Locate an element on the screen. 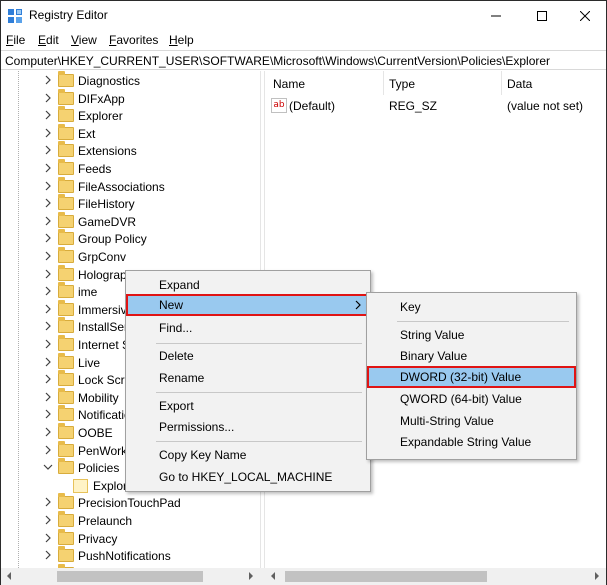 This screenshot has height=585, width=607. maximize-button is located at coordinates (542, 15).